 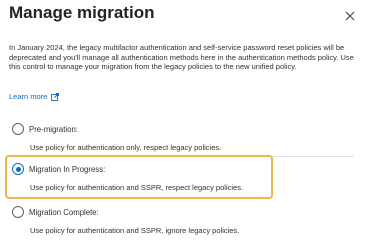 I want to click on radio-button-checked, so click(x=18, y=169).